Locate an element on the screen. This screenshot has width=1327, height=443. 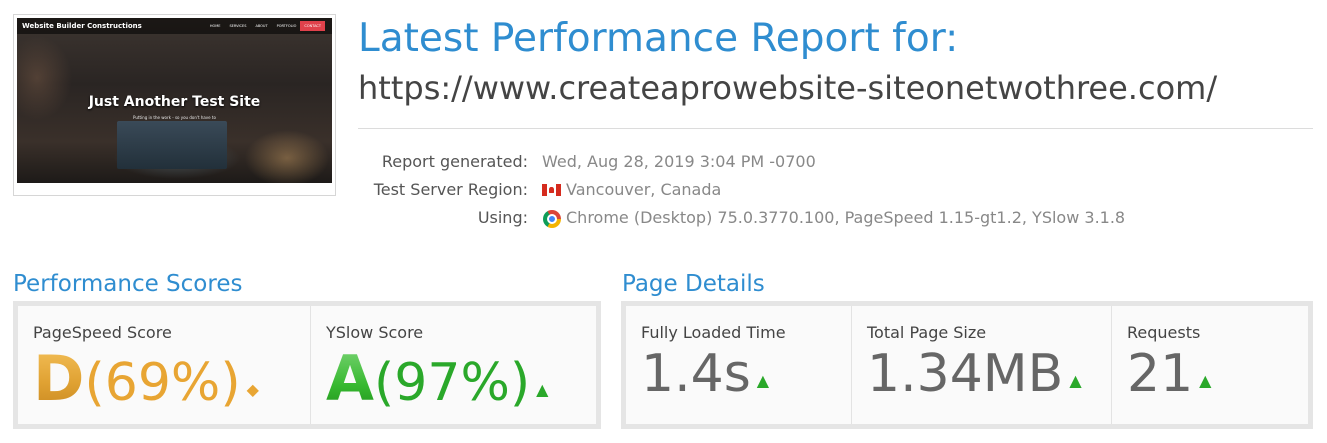
report-generated-value: Wed, Aug 28, 2019 3:04 PM -0700 is located at coordinates (679, 161).